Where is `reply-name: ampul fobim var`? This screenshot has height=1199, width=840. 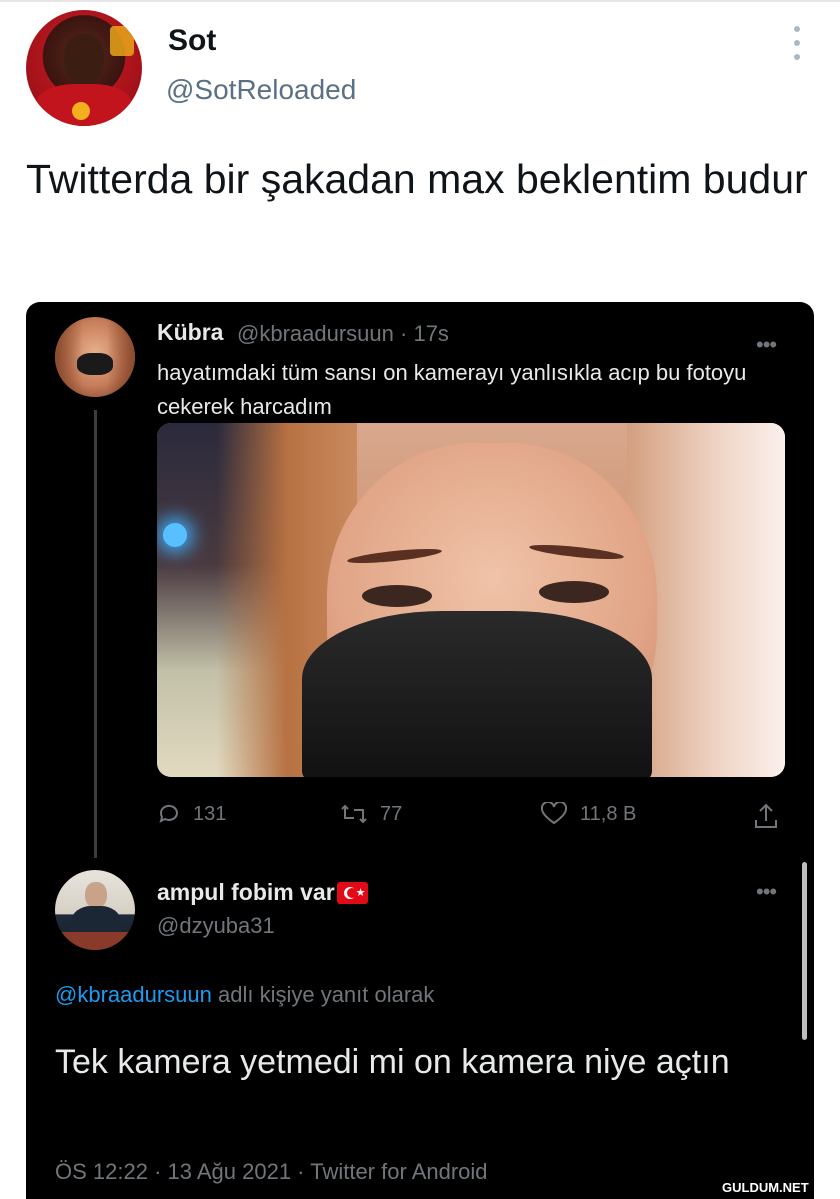
reply-name: ampul fobim var is located at coordinates (246, 892).